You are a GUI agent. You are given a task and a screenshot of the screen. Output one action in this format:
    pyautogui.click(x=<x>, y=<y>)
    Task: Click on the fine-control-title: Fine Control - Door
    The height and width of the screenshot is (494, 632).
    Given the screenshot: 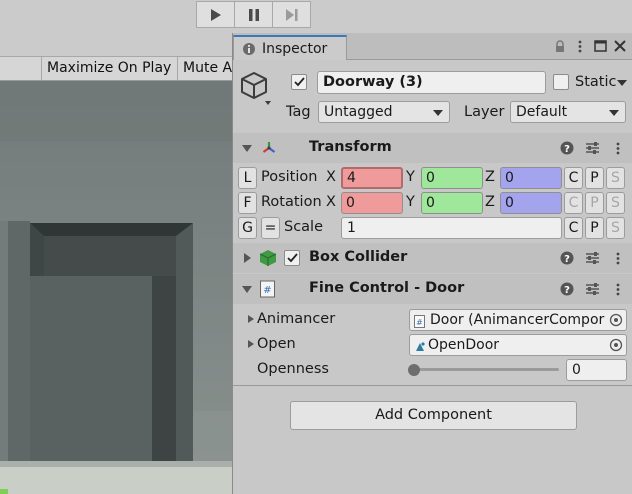 What is the action you would take?
    pyautogui.click(x=387, y=288)
    